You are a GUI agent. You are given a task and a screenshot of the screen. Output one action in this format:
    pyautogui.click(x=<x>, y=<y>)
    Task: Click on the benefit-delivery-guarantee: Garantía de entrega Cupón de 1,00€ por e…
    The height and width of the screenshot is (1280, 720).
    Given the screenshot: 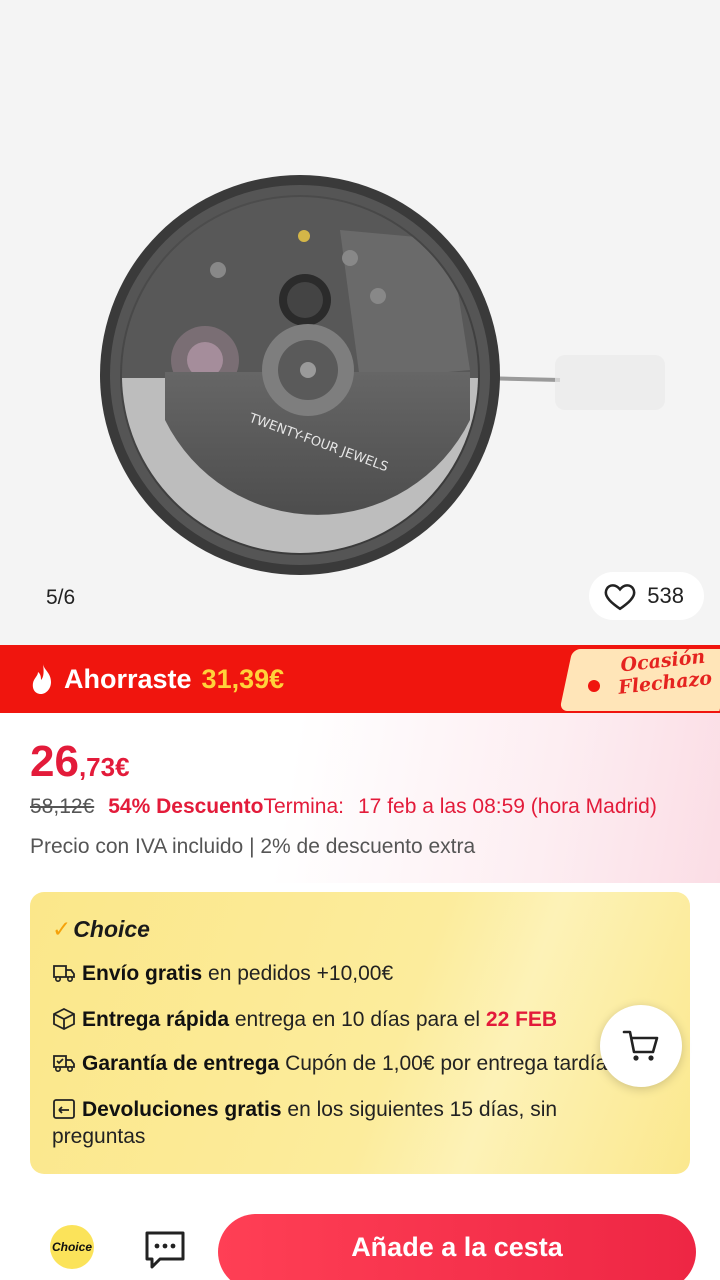 What is the action you would take?
    pyautogui.click(x=352, y=1064)
    